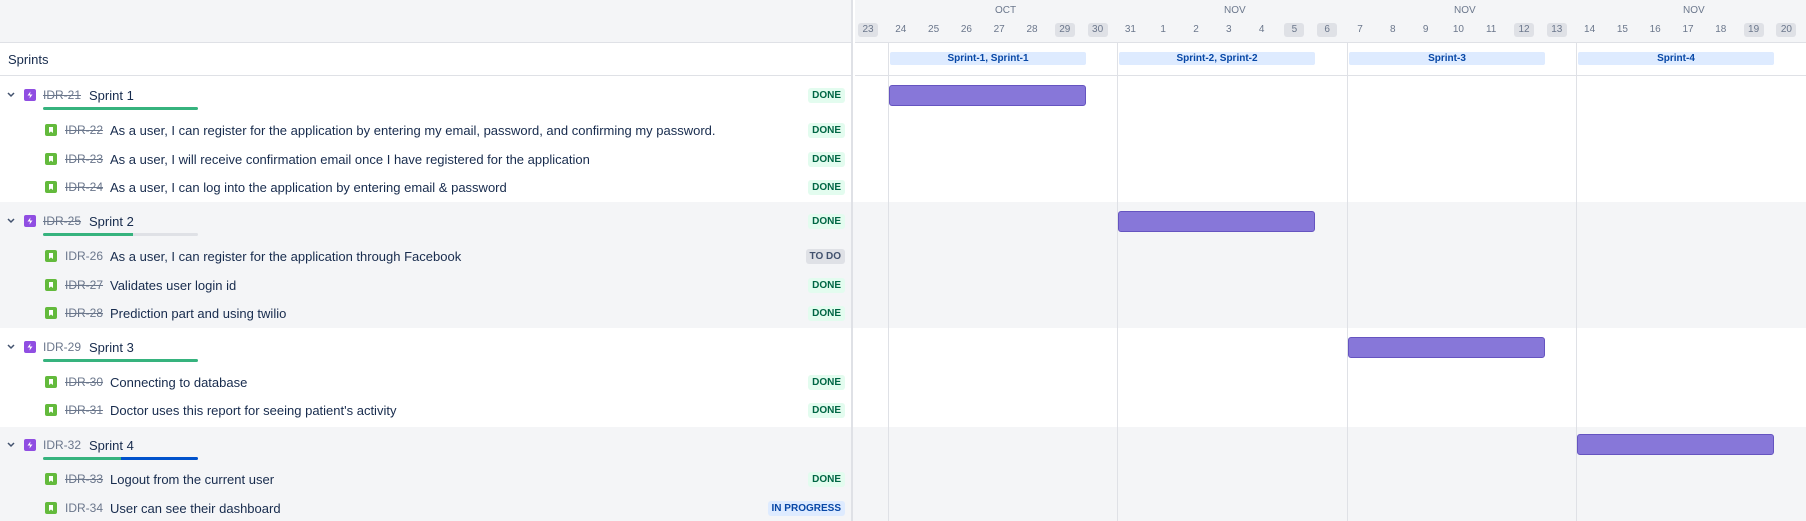 The image size is (1806, 521). Describe the element at coordinates (888, 282) in the screenshot. I see `week-divider` at that location.